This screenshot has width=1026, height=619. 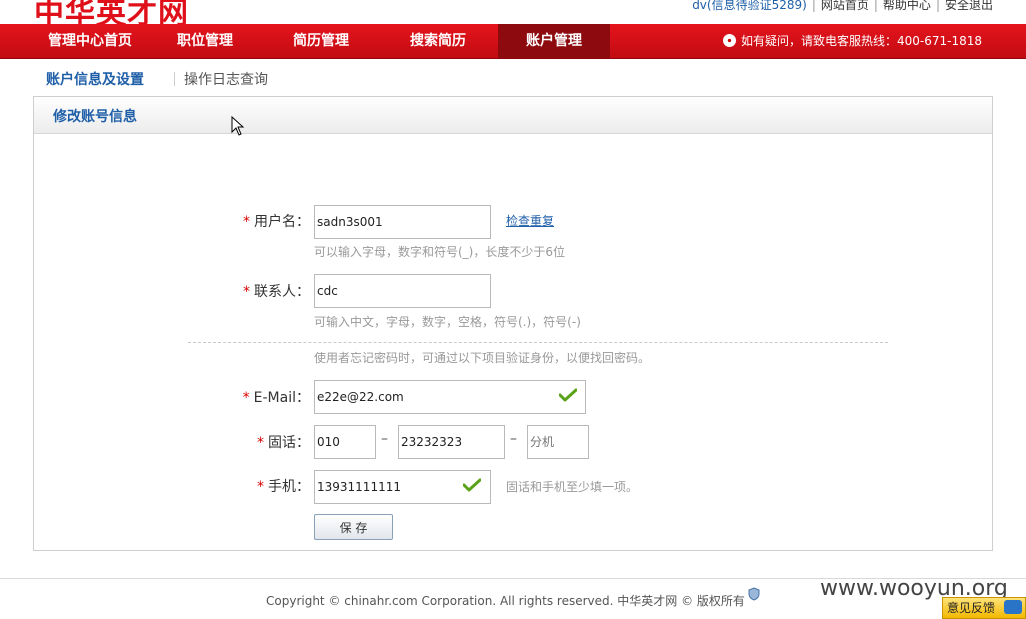 I want to click on tab-account-settings: 账户信息及设置, so click(x=95, y=79).